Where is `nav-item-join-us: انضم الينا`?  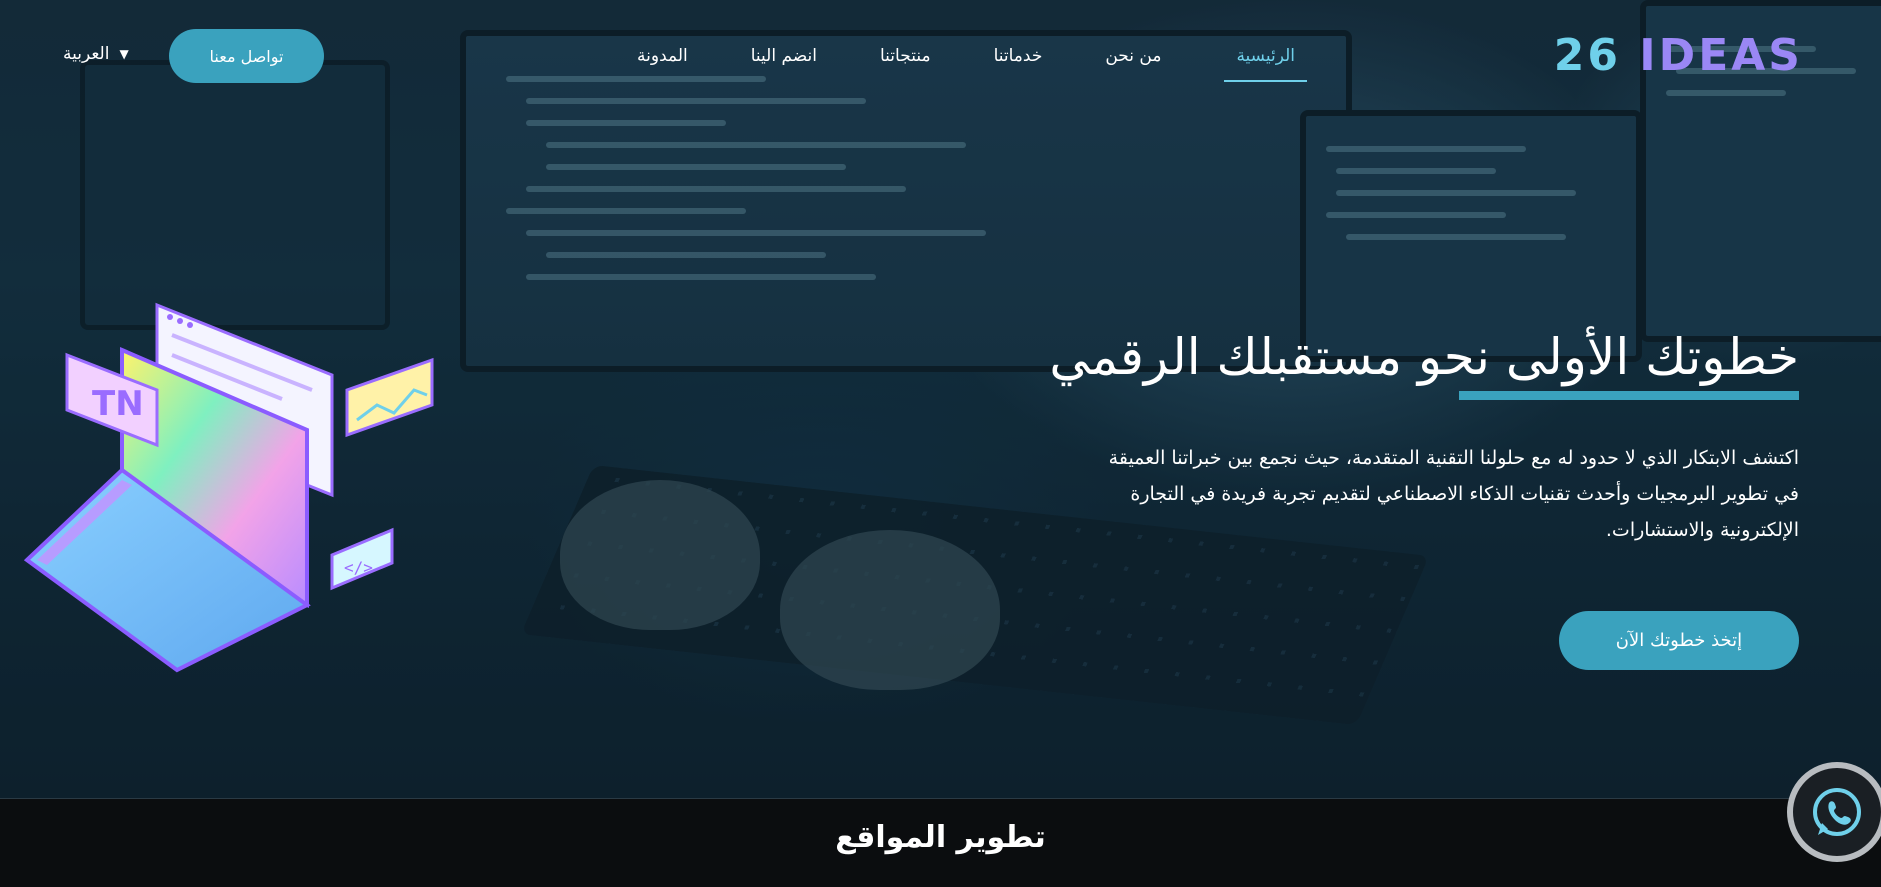
nav-item-join-us: انضم الينا is located at coordinates (784, 63).